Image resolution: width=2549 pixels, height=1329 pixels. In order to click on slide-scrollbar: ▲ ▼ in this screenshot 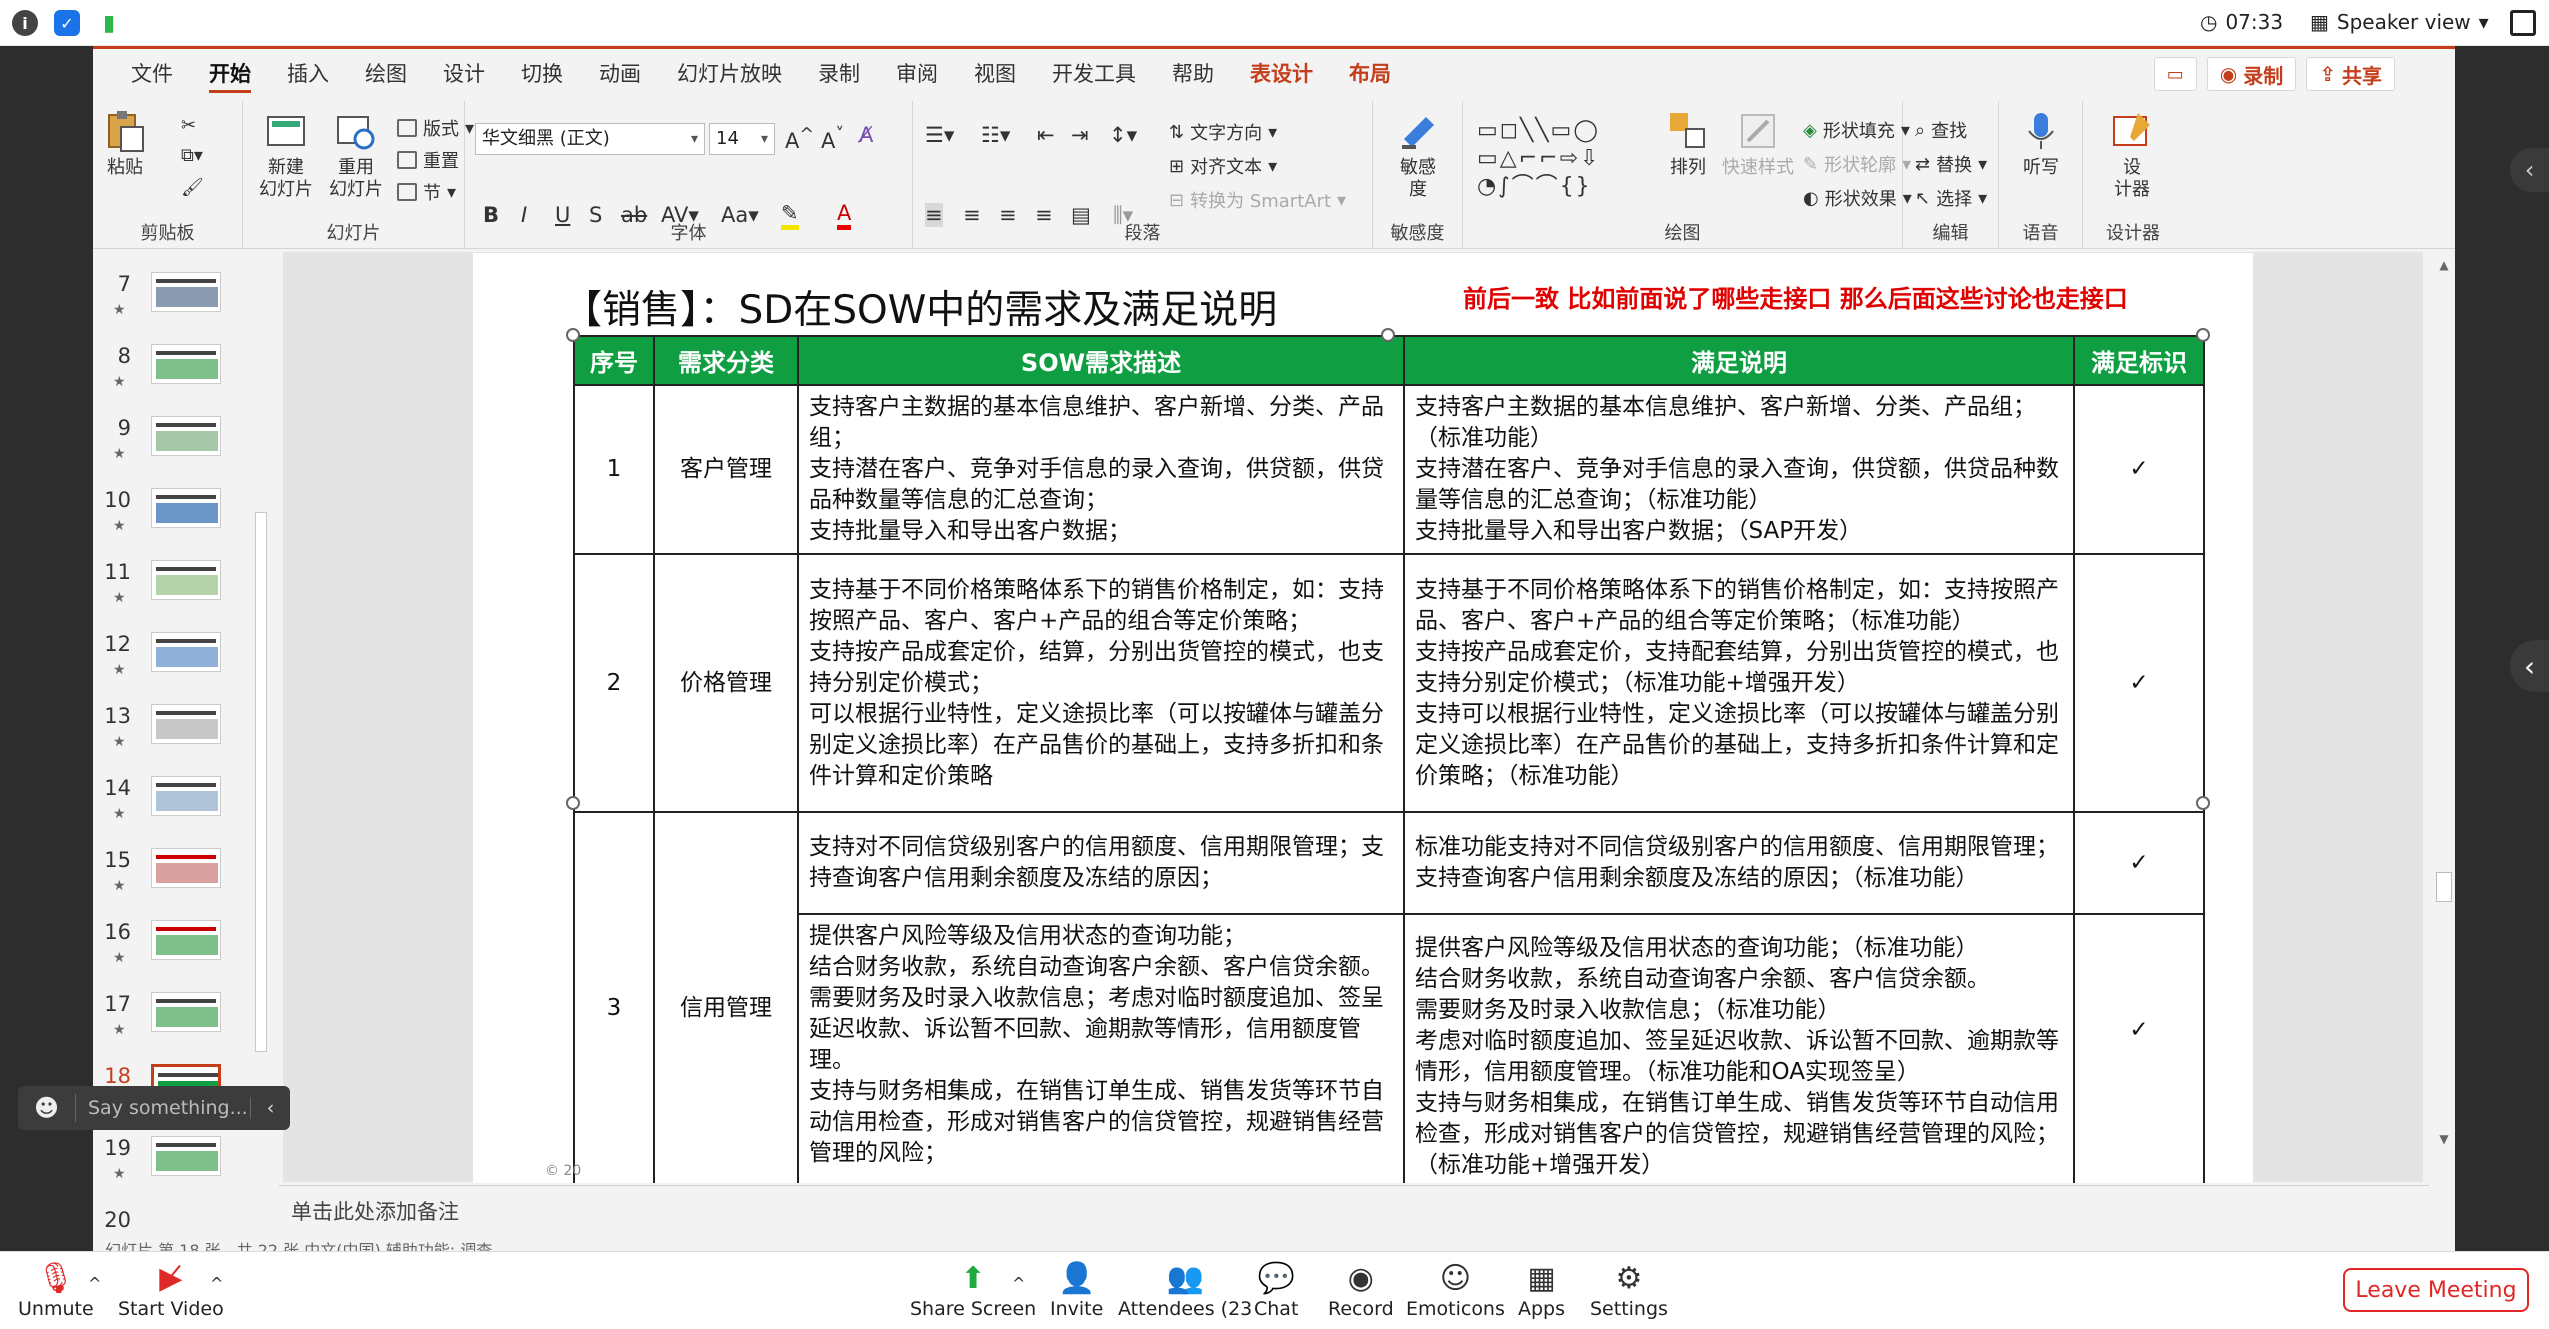, I will do `click(2444, 727)`.